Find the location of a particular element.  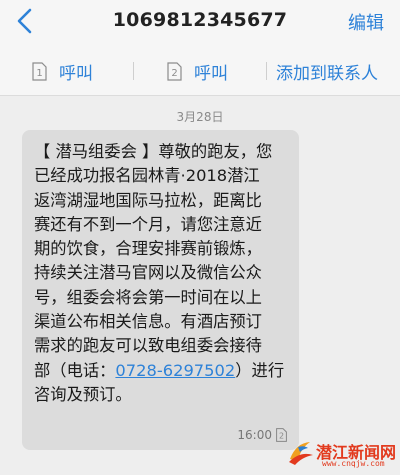

add-to-contacts-button: 添加到联系人 is located at coordinates (327, 71).